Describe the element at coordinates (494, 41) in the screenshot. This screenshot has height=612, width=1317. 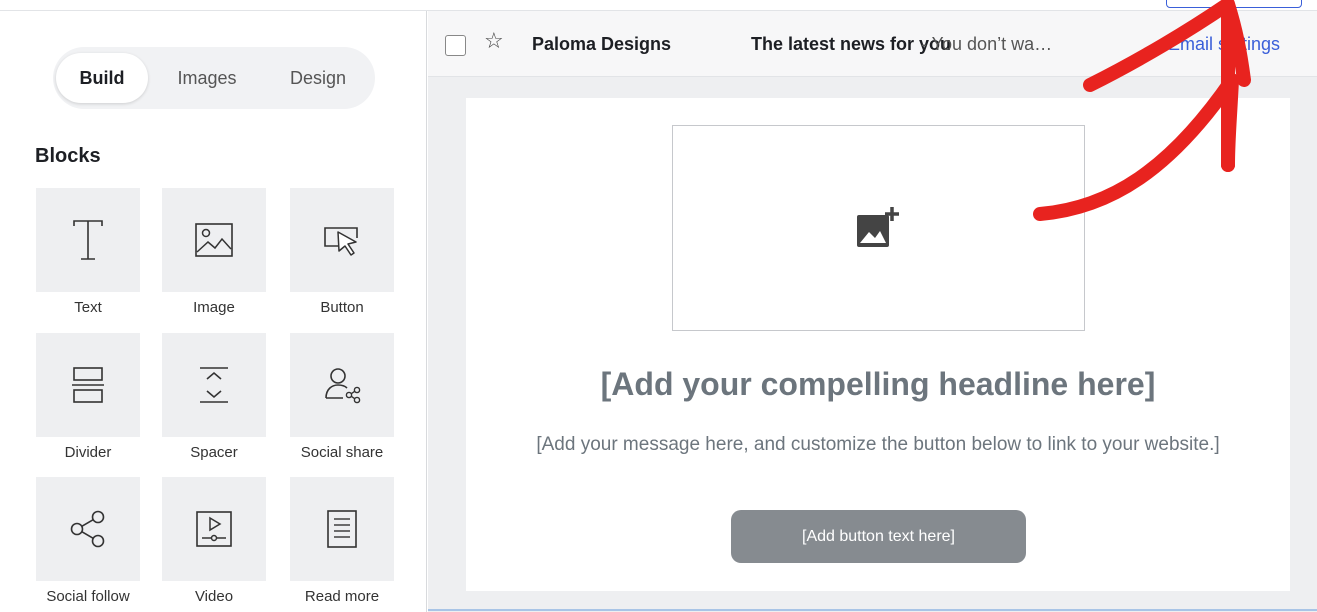
I see `star-icon: ☆` at that location.